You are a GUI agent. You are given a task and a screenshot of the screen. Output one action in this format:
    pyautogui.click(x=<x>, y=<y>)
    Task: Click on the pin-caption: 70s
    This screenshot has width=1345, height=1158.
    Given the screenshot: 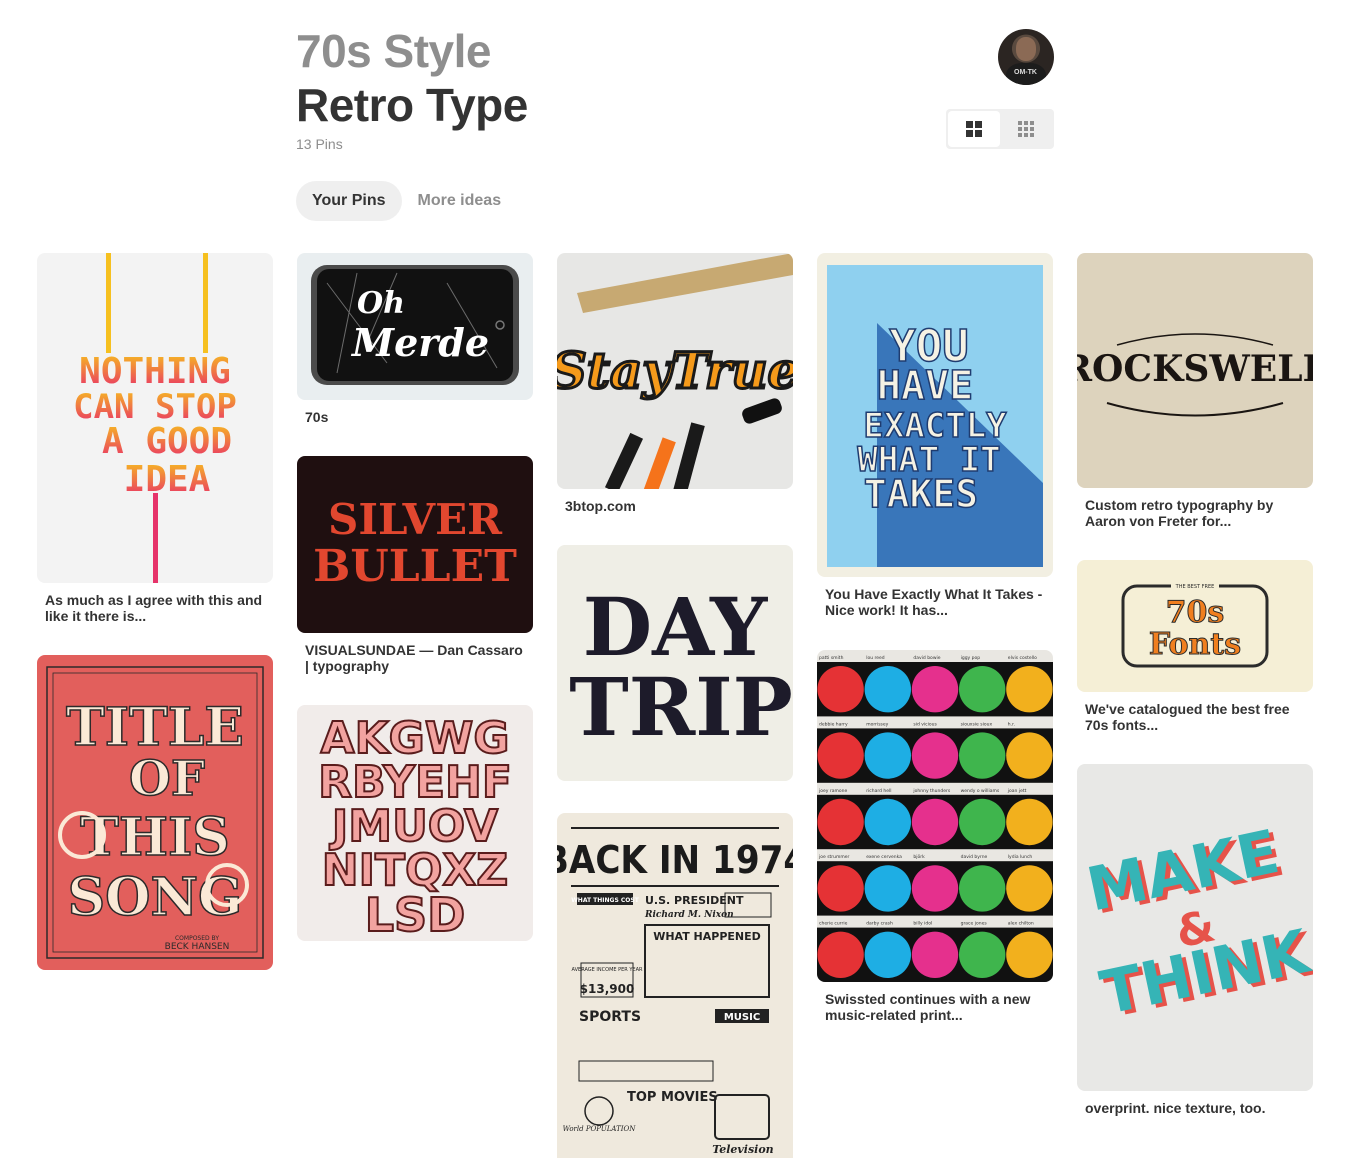 What is the action you would take?
    pyautogui.click(x=415, y=412)
    